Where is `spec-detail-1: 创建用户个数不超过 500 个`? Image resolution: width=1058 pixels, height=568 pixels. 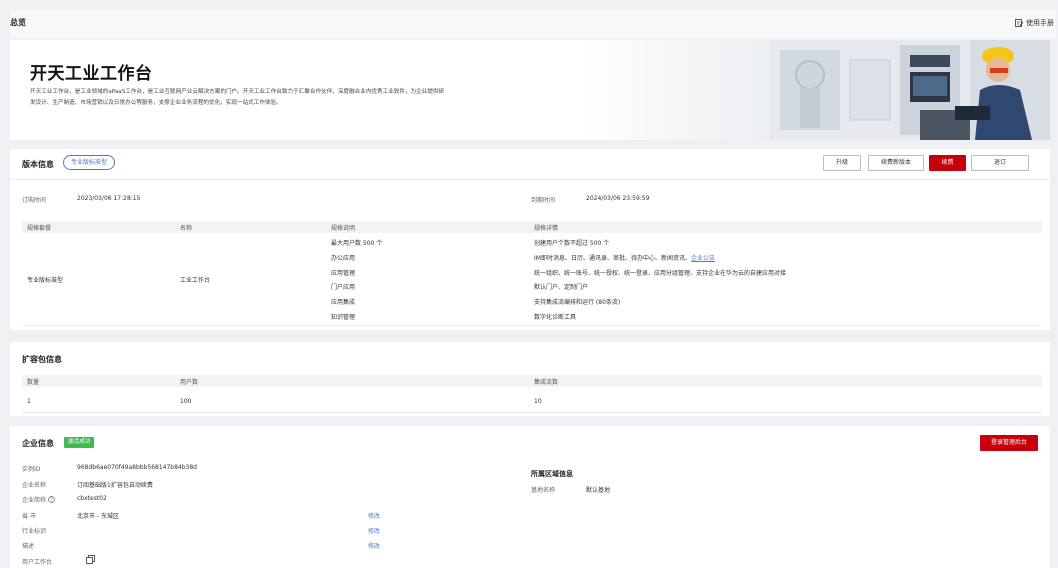
spec-detail-1: 创建用户个数不超过 500 个 is located at coordinates (572, 243).